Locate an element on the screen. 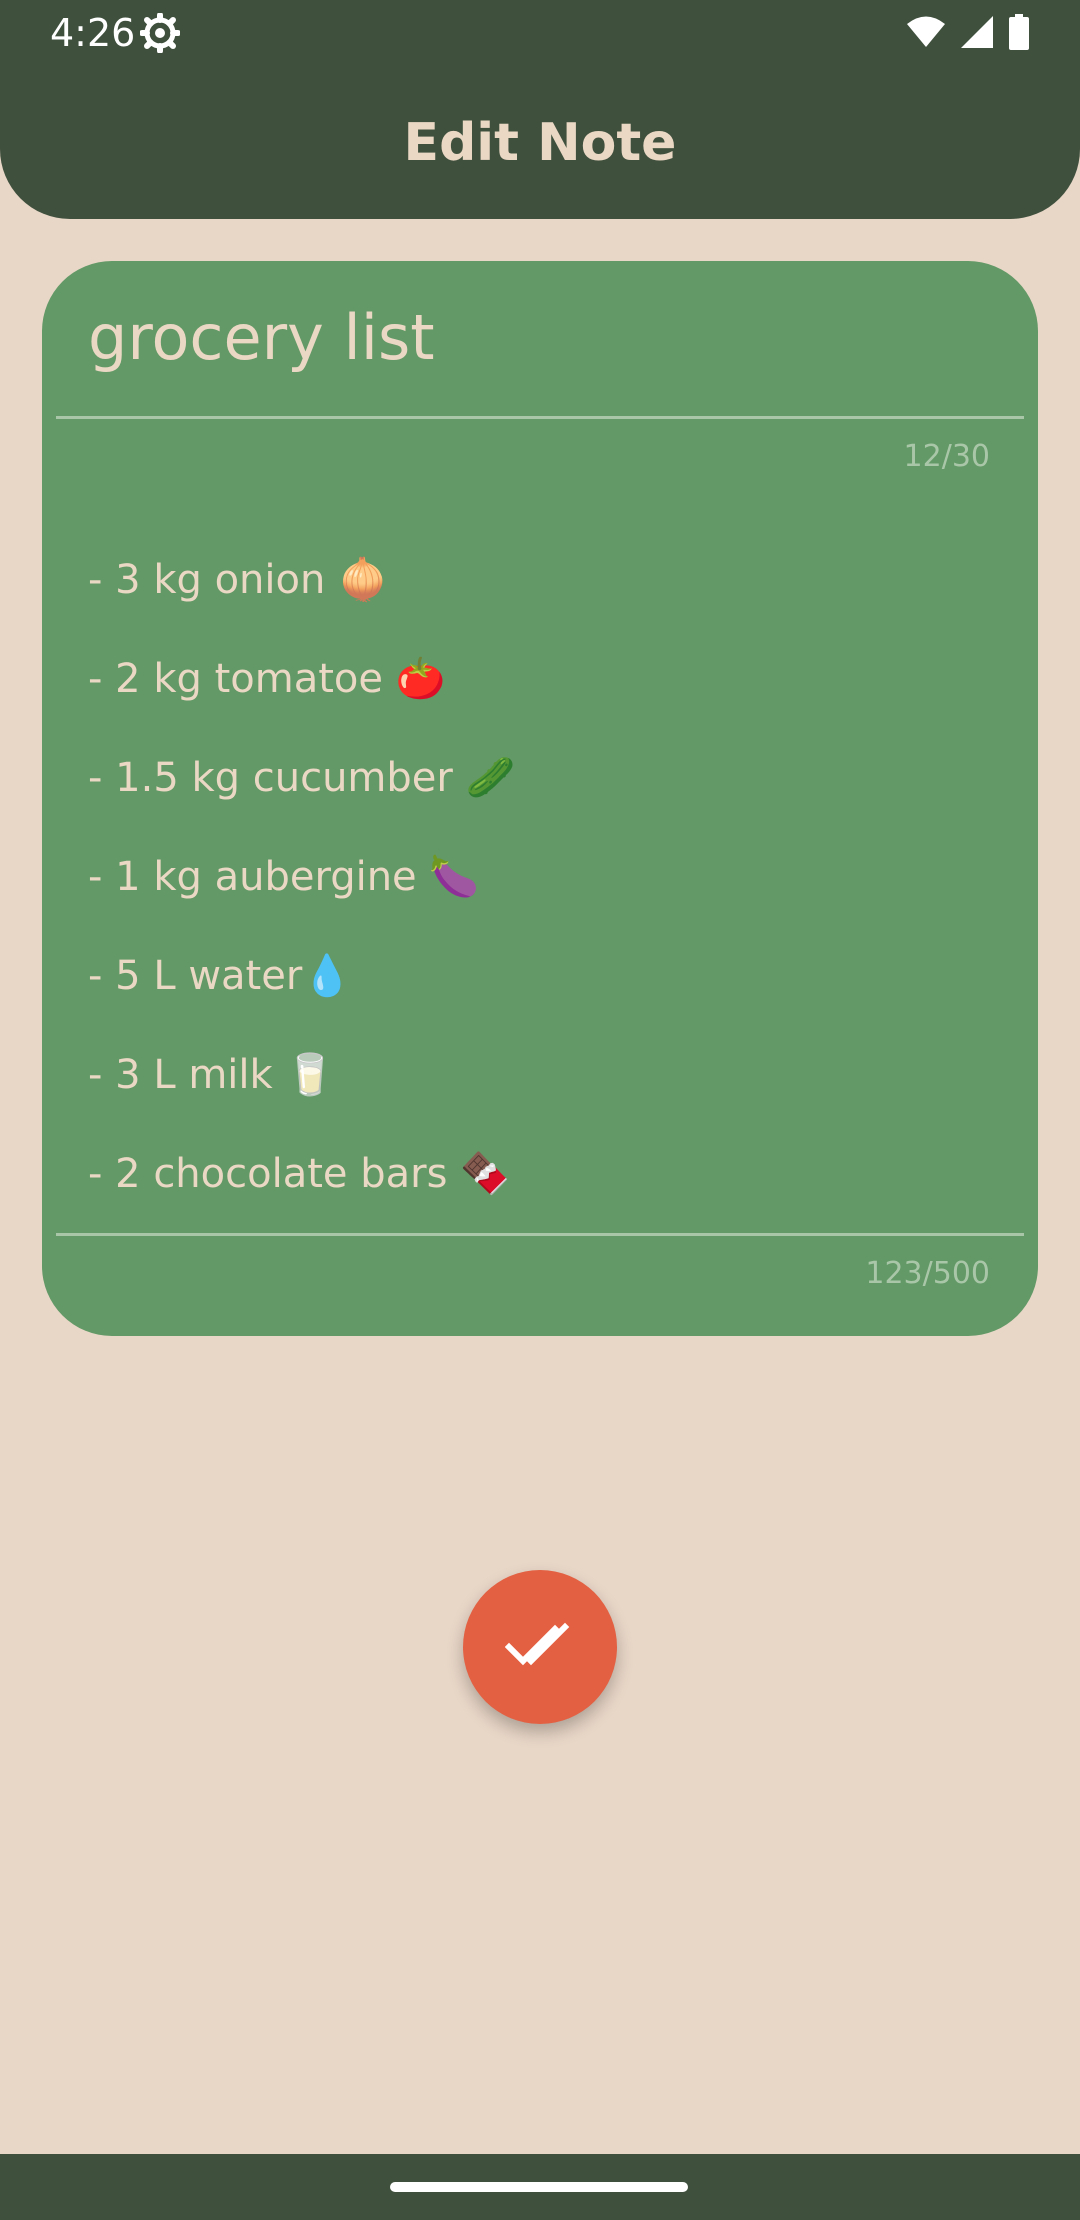  status-icons is located at coordinates (968, 34).